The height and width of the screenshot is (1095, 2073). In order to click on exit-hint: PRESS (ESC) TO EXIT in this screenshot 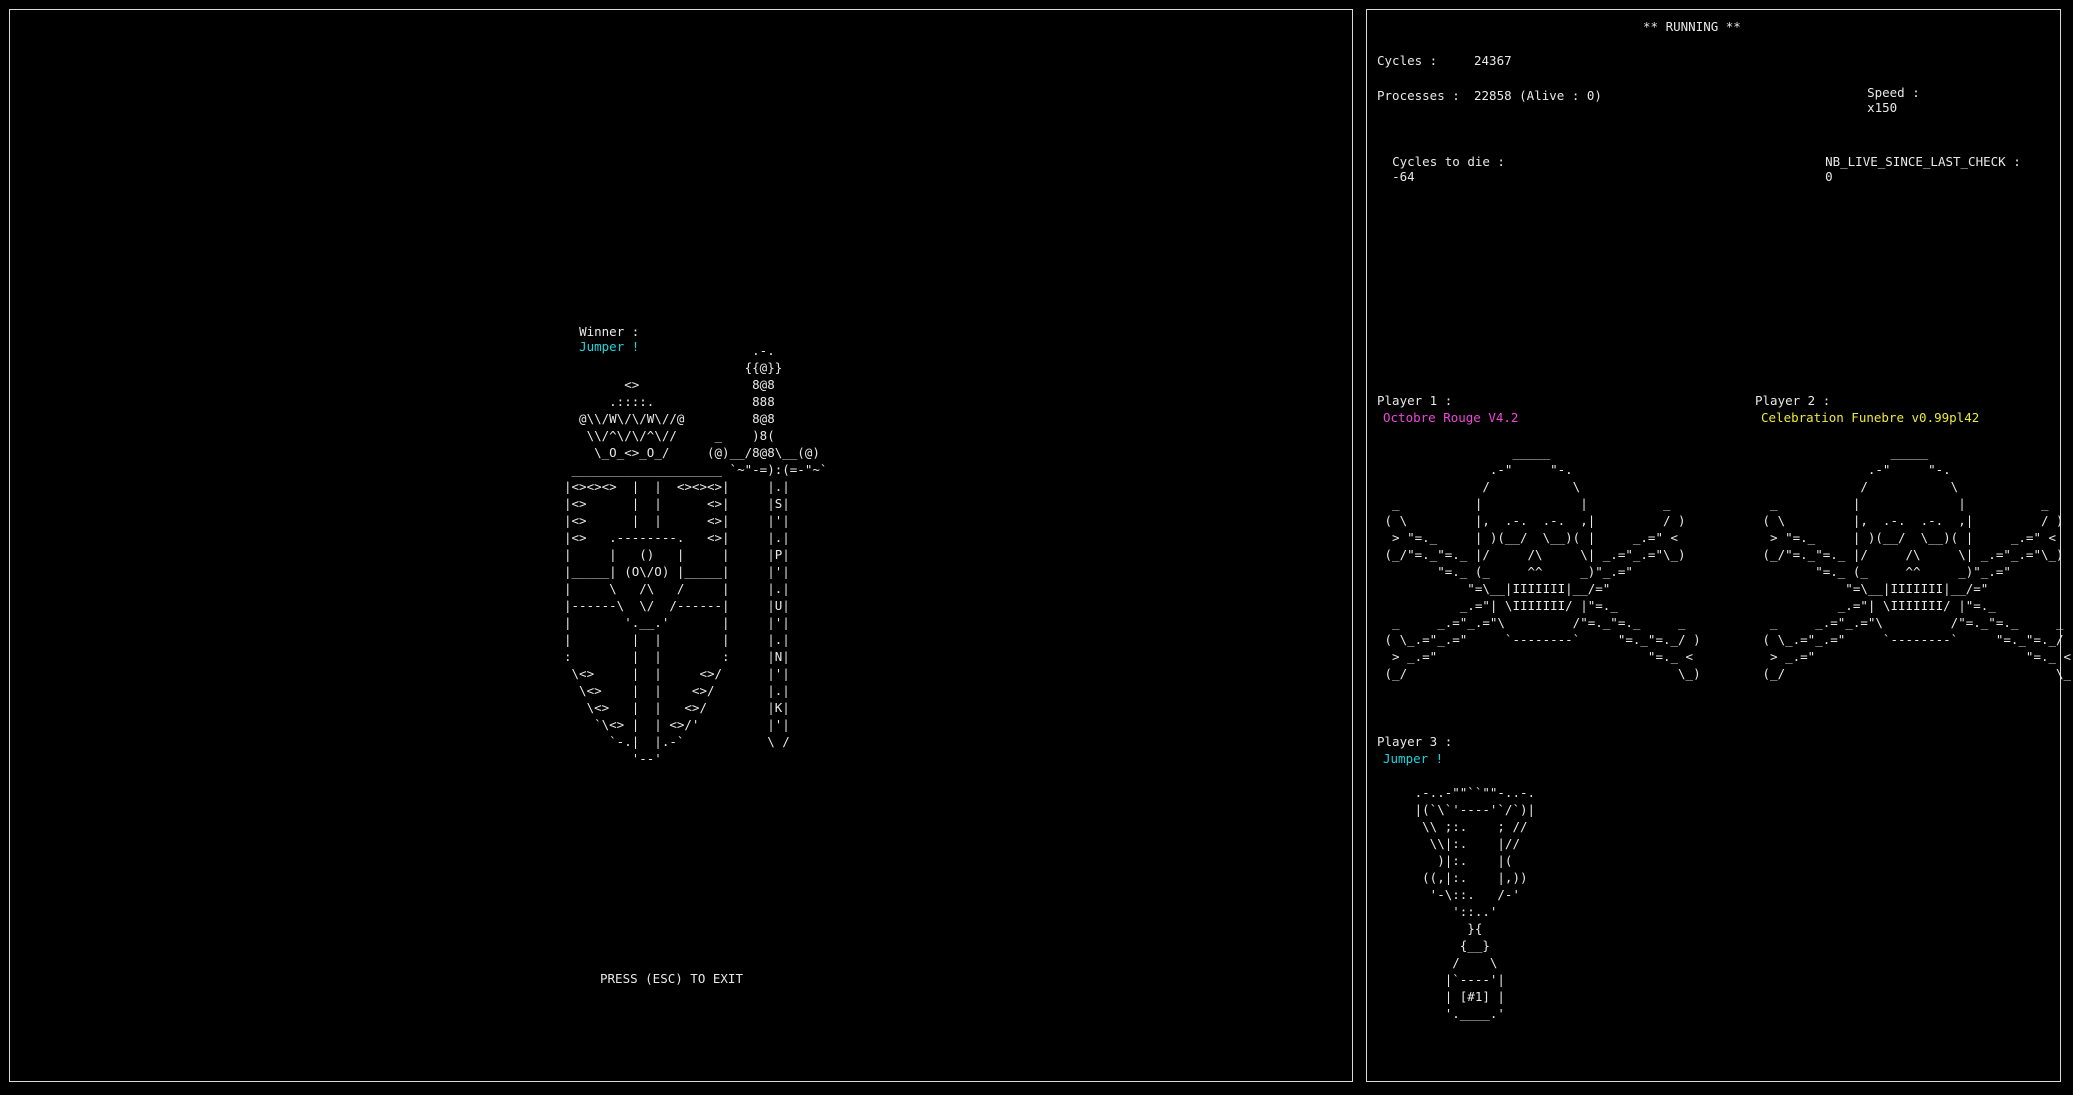, I will do `click(671, 978)`.